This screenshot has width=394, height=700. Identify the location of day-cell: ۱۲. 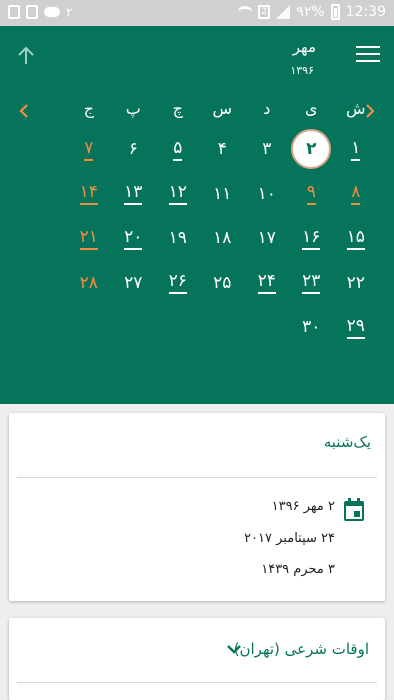
(178, 194).